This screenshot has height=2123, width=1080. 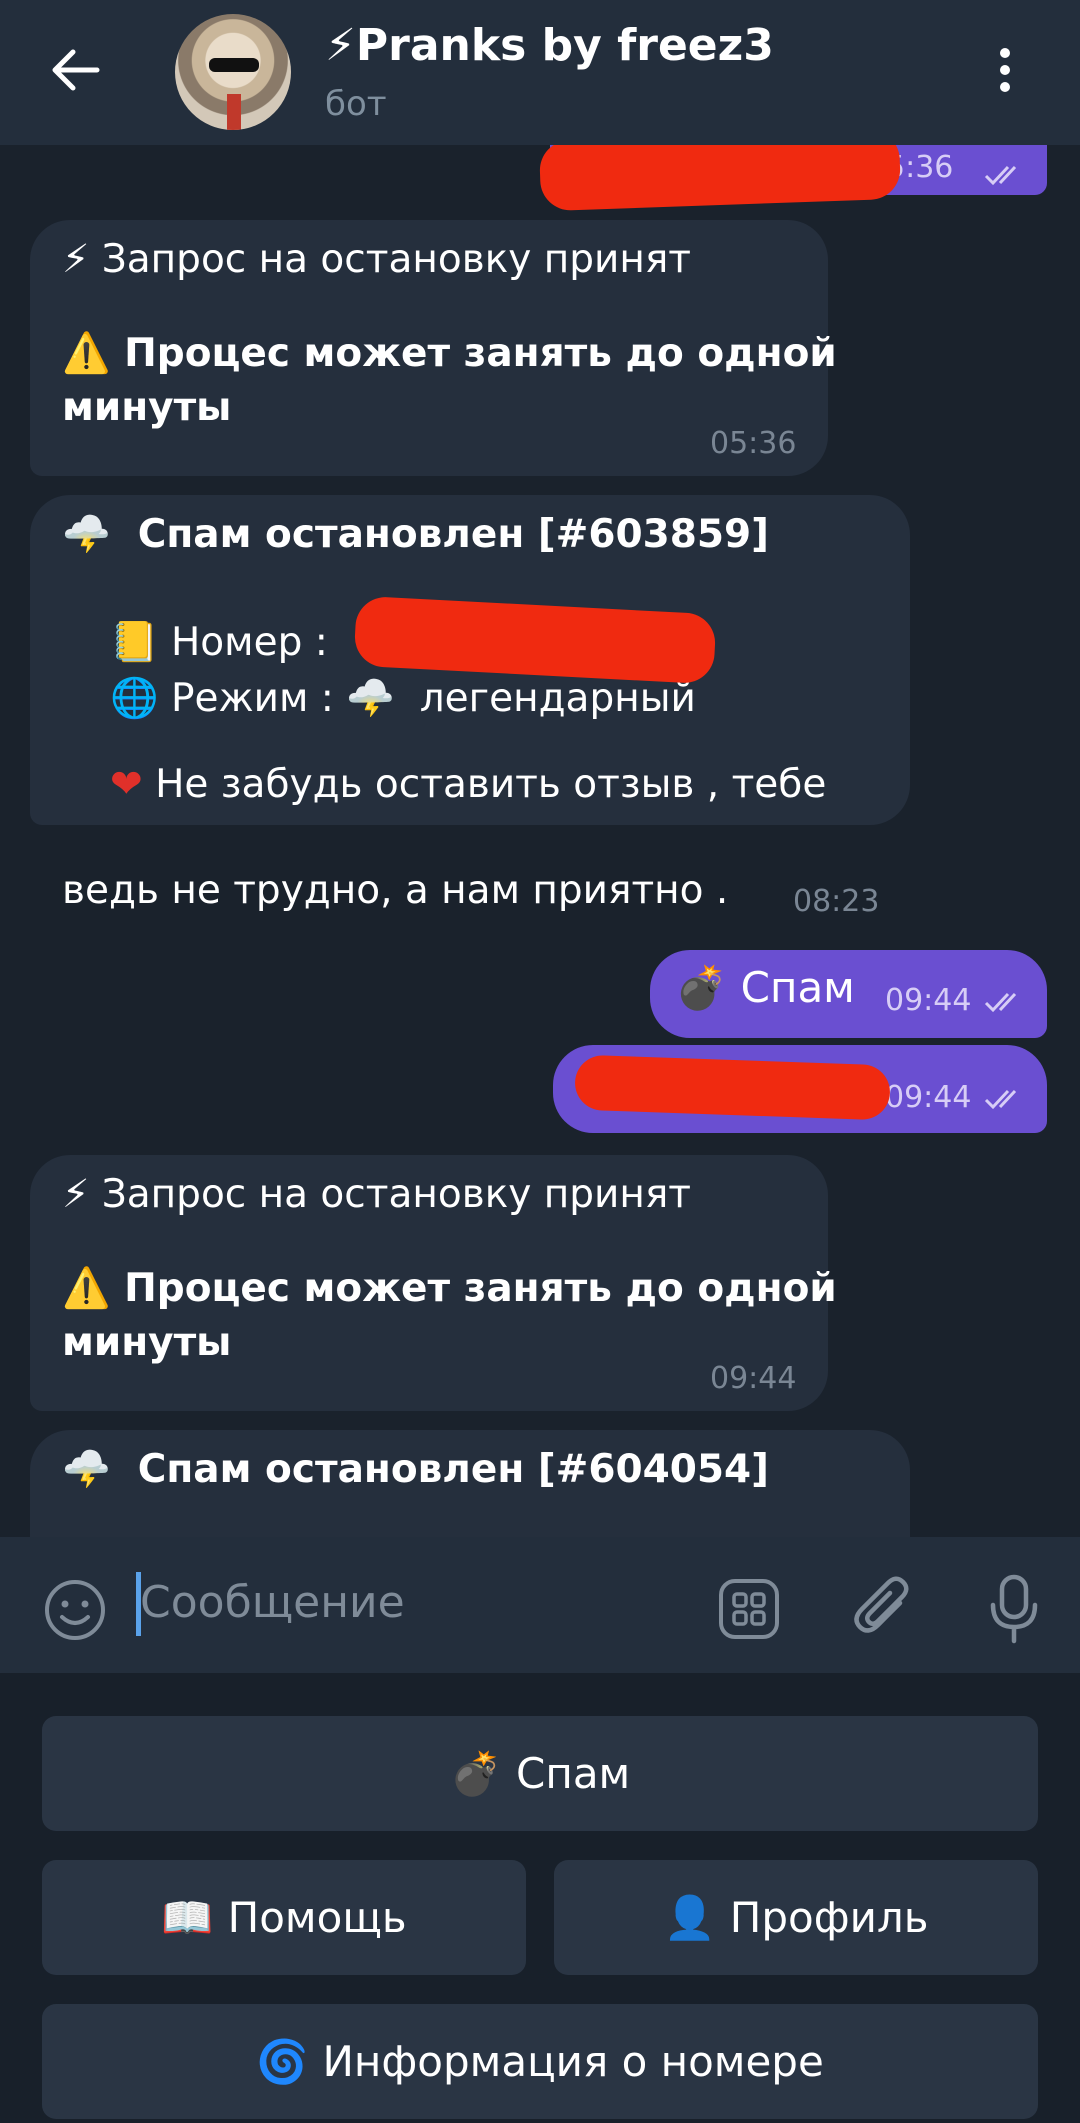 What do you see at coordinates (1014, 1609) in the screenshot?
I see `microphone-icon` at bounding box center [1014, 1609].